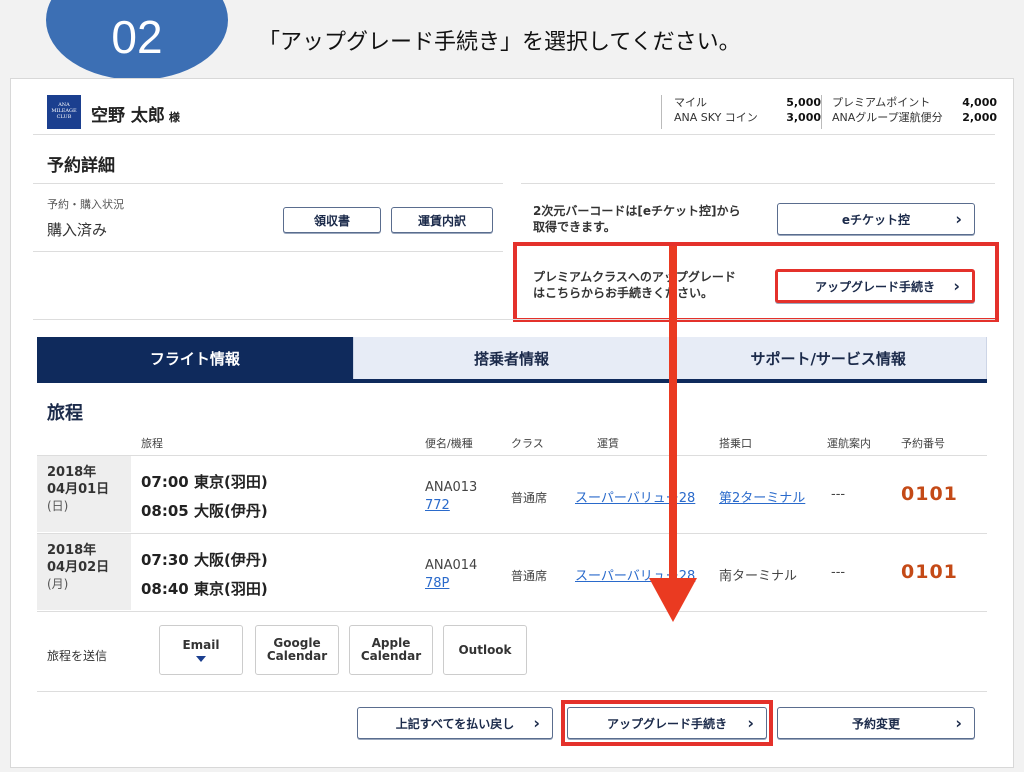  Describe the element at coordinates (77, 230) in the screenshot. I see `purchase-status-value: 購入済み` at that location.